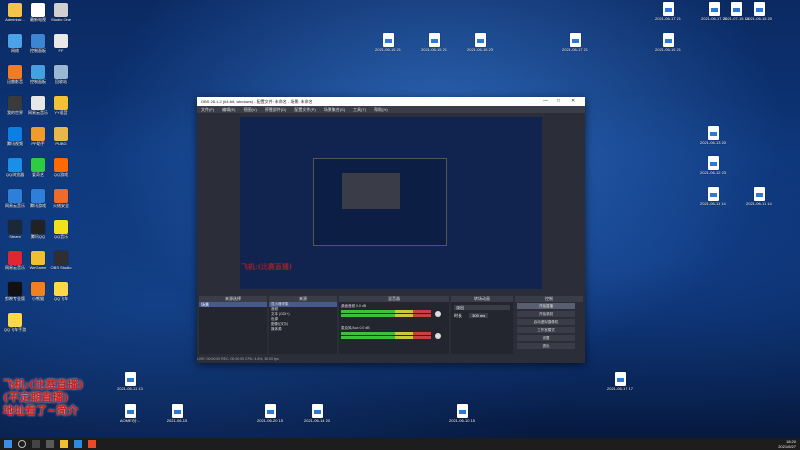 This screenshot has width=800, height=450. I want to click on desktop-icon: OBS Studio, so click(61, 260).